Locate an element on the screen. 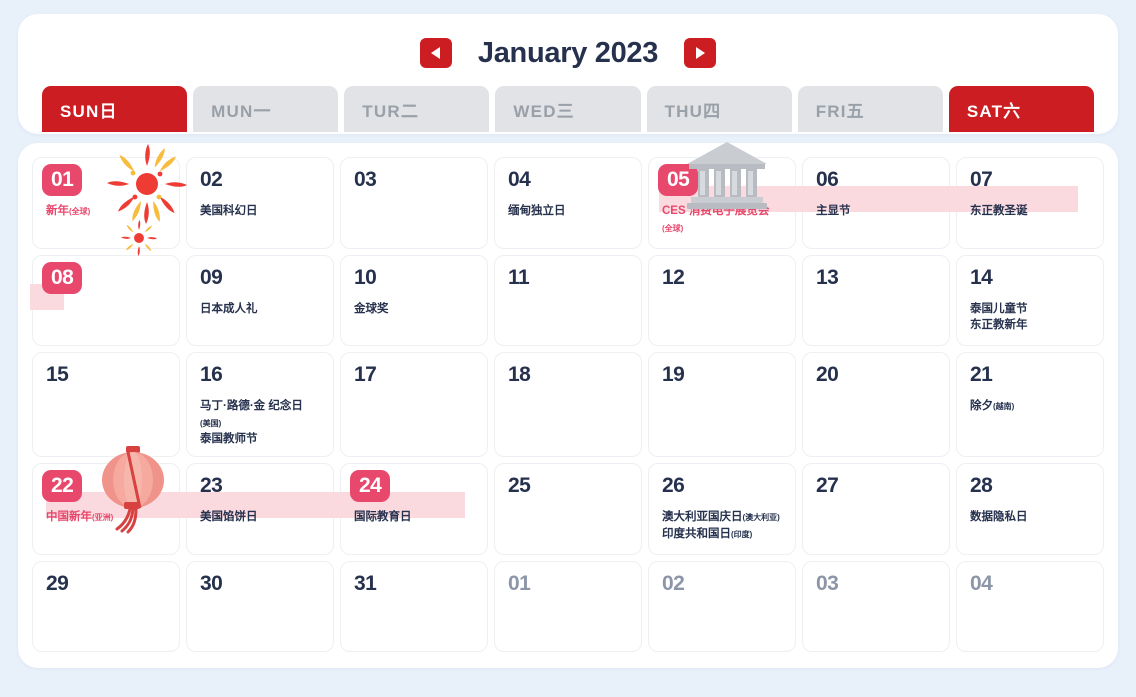 The height and width of the screenshot is (697, 1136). day-number: 22 is located at coordinates (62, 486).